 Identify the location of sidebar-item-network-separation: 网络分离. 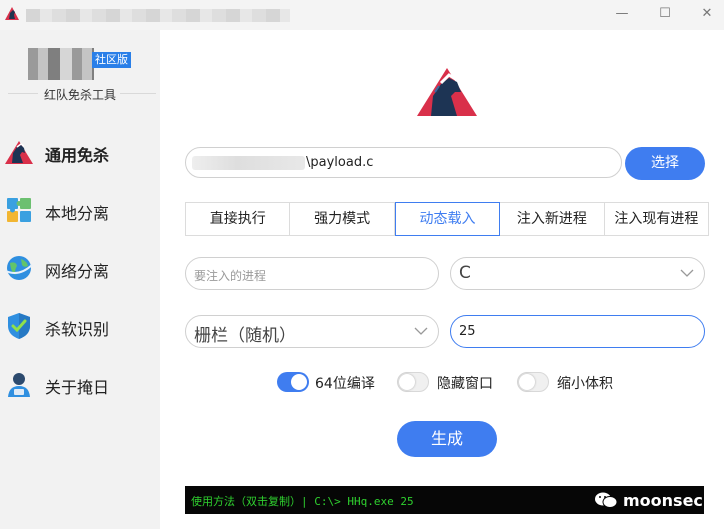
(80, 269).